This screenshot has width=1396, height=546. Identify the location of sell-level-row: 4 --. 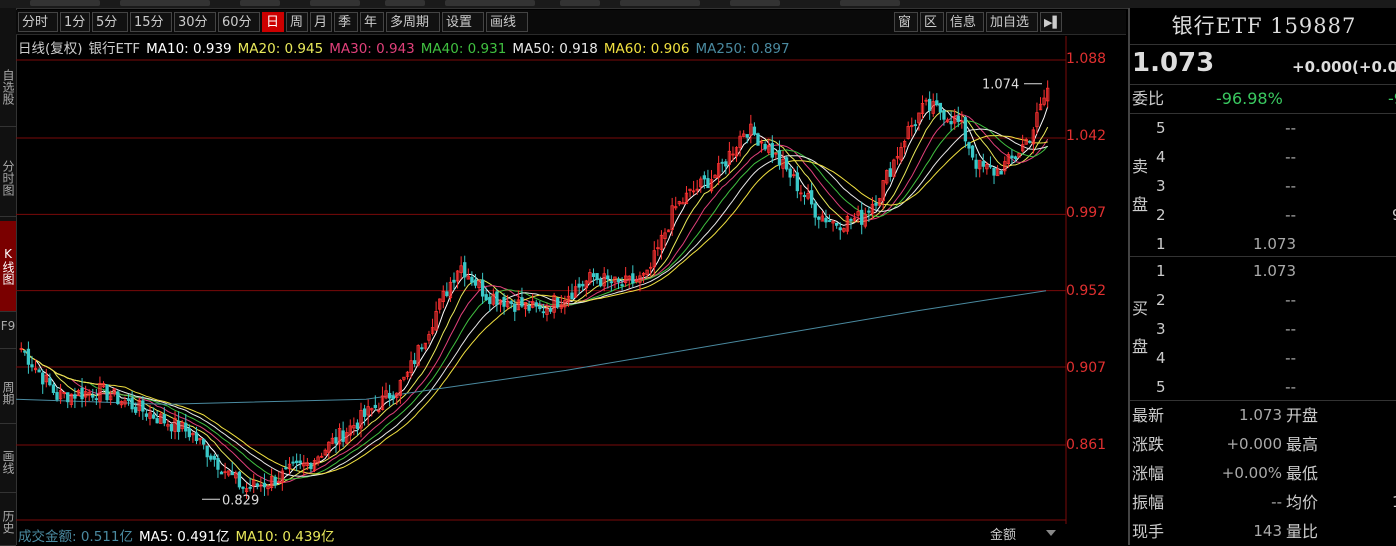
(1263, 157).